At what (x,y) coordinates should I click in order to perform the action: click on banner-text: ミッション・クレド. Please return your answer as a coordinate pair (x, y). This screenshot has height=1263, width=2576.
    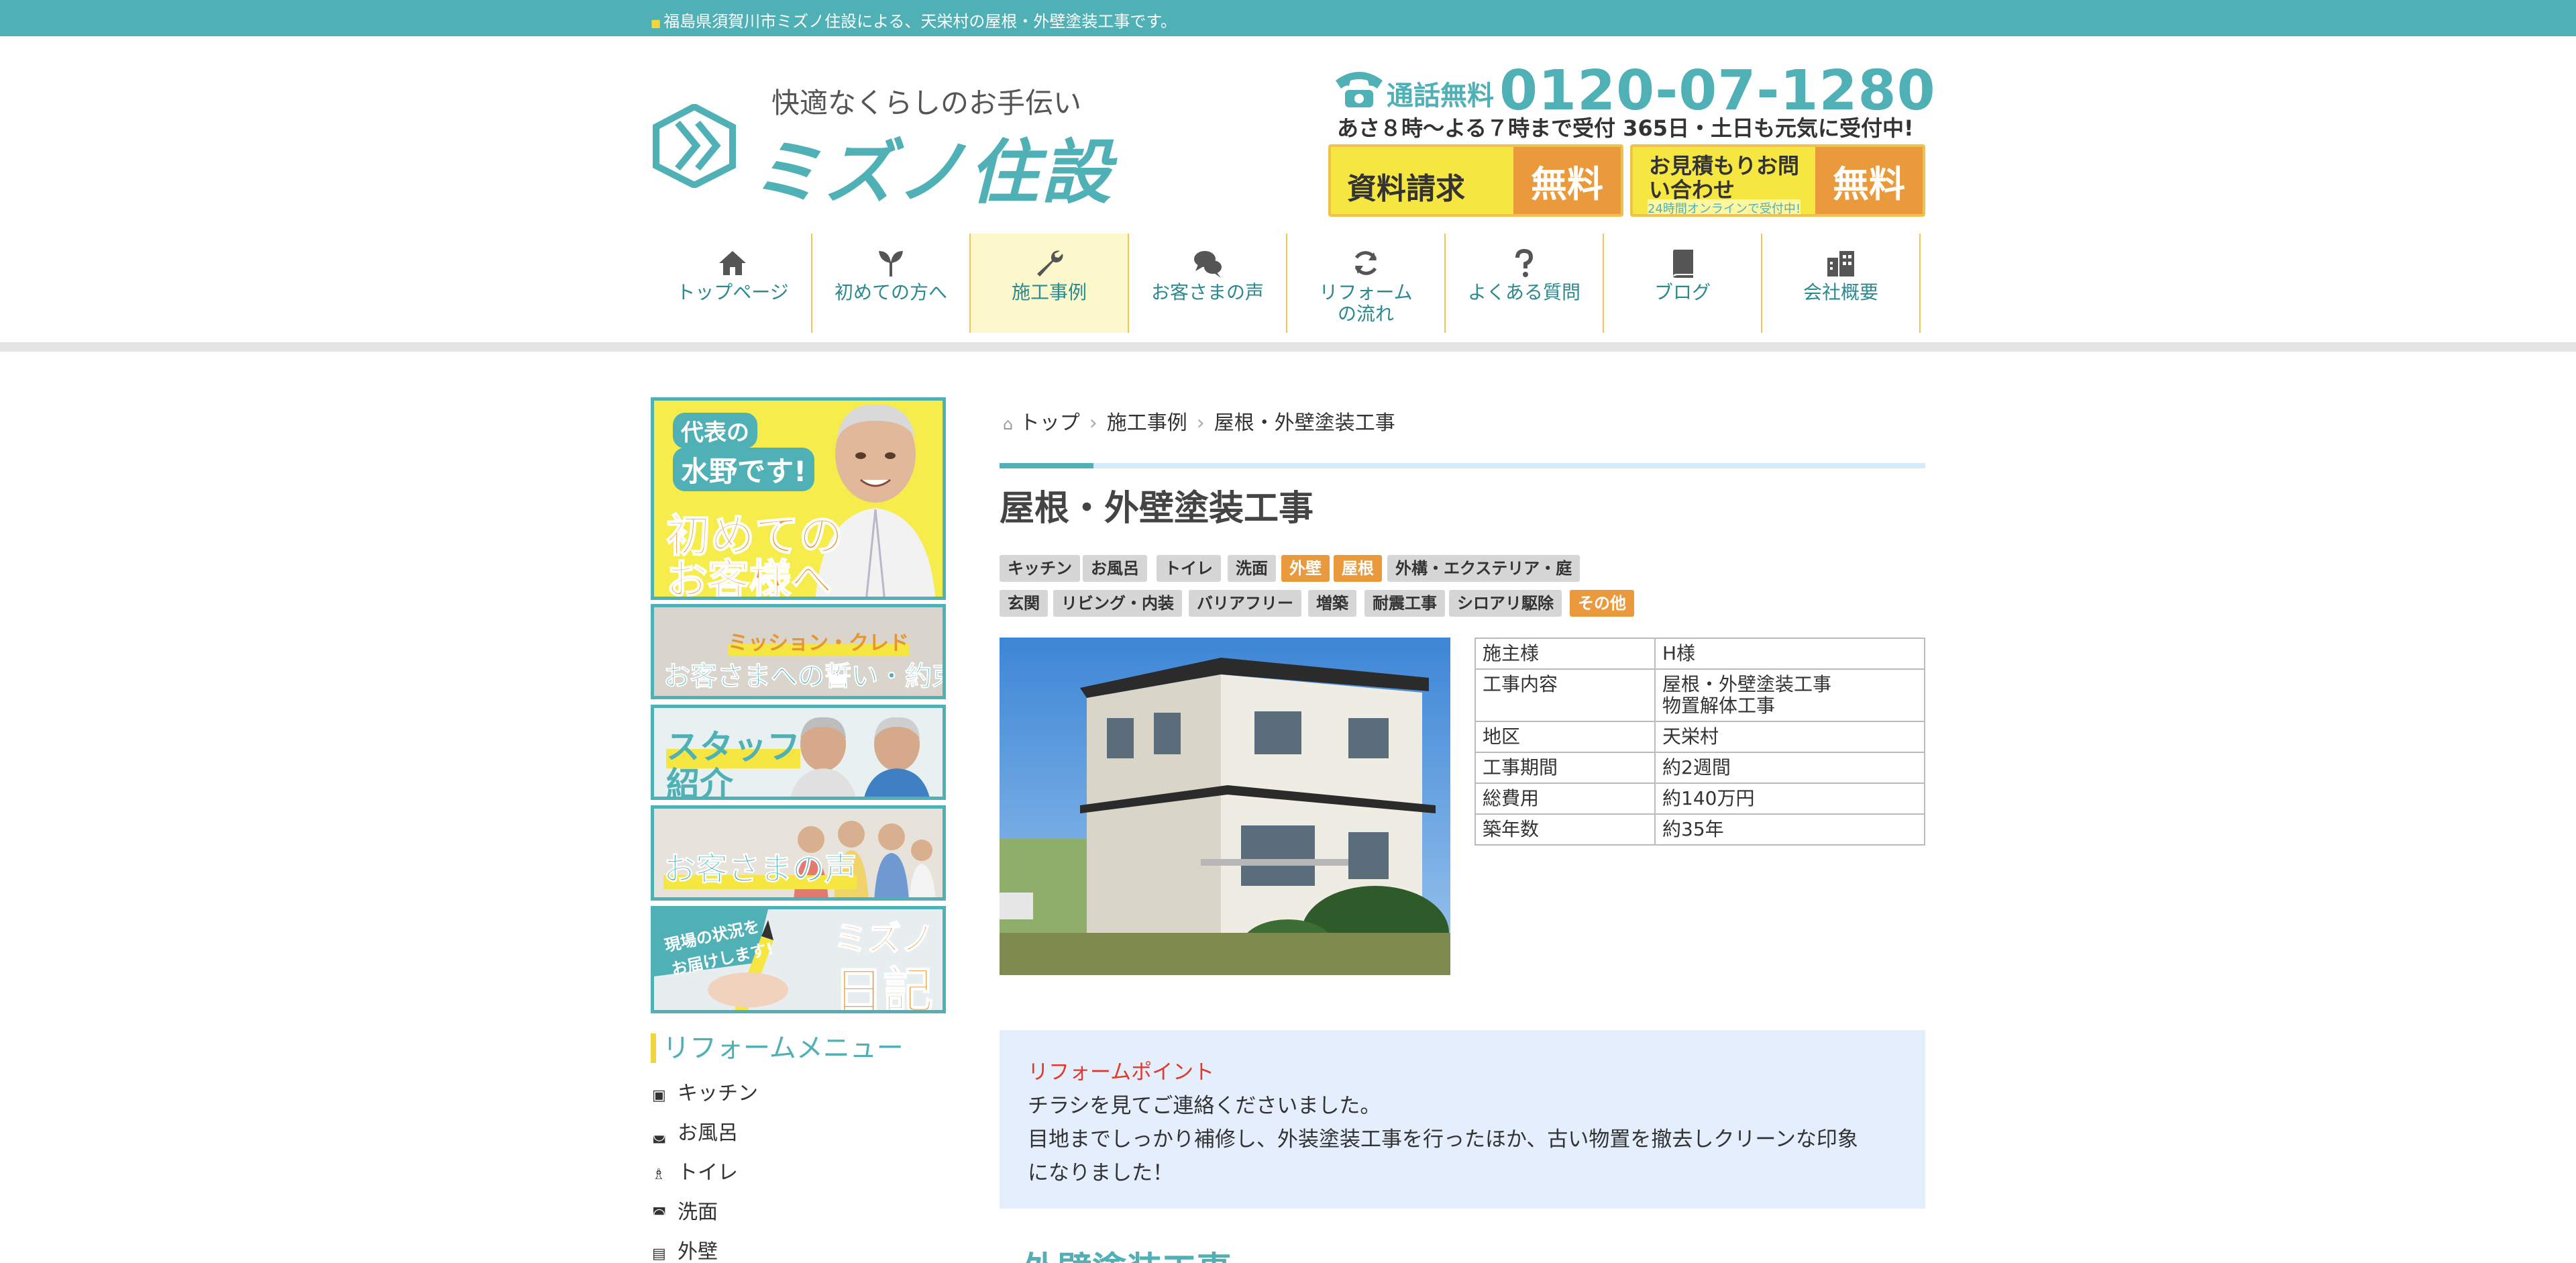
    Looking at the image, I should click on (818, 641).